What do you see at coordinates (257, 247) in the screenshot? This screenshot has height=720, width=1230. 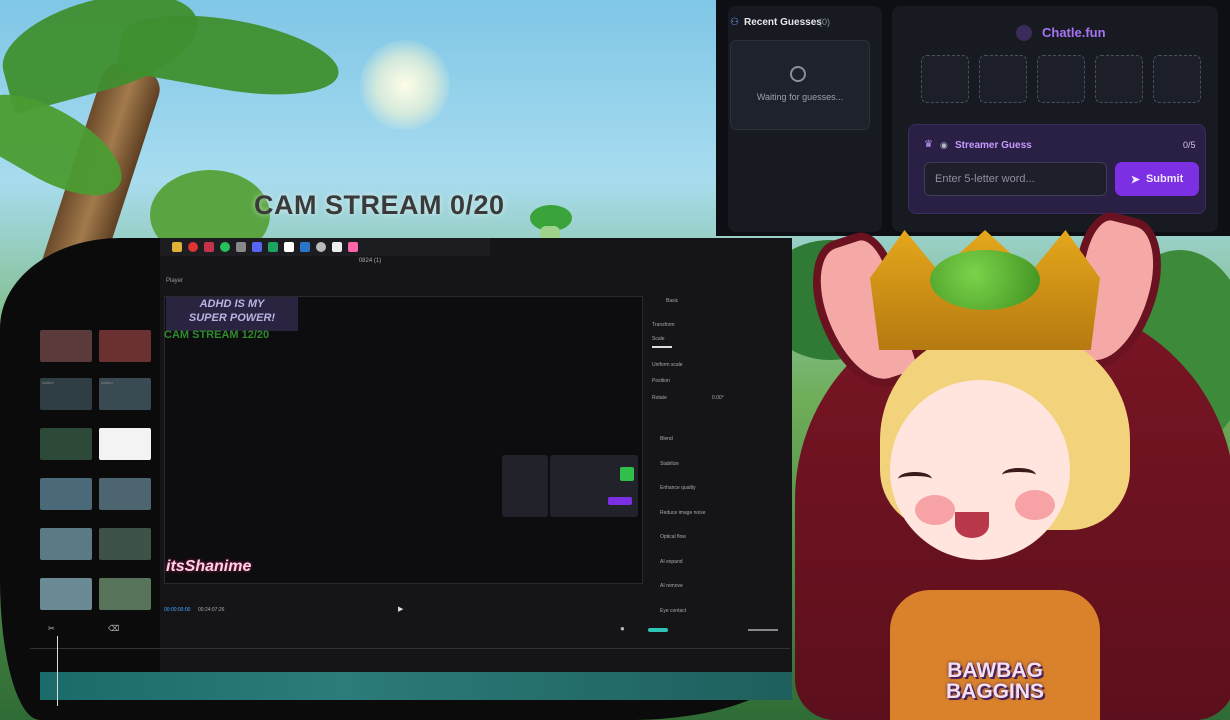 I see `discord-icon` at bounding box center [257, 247].